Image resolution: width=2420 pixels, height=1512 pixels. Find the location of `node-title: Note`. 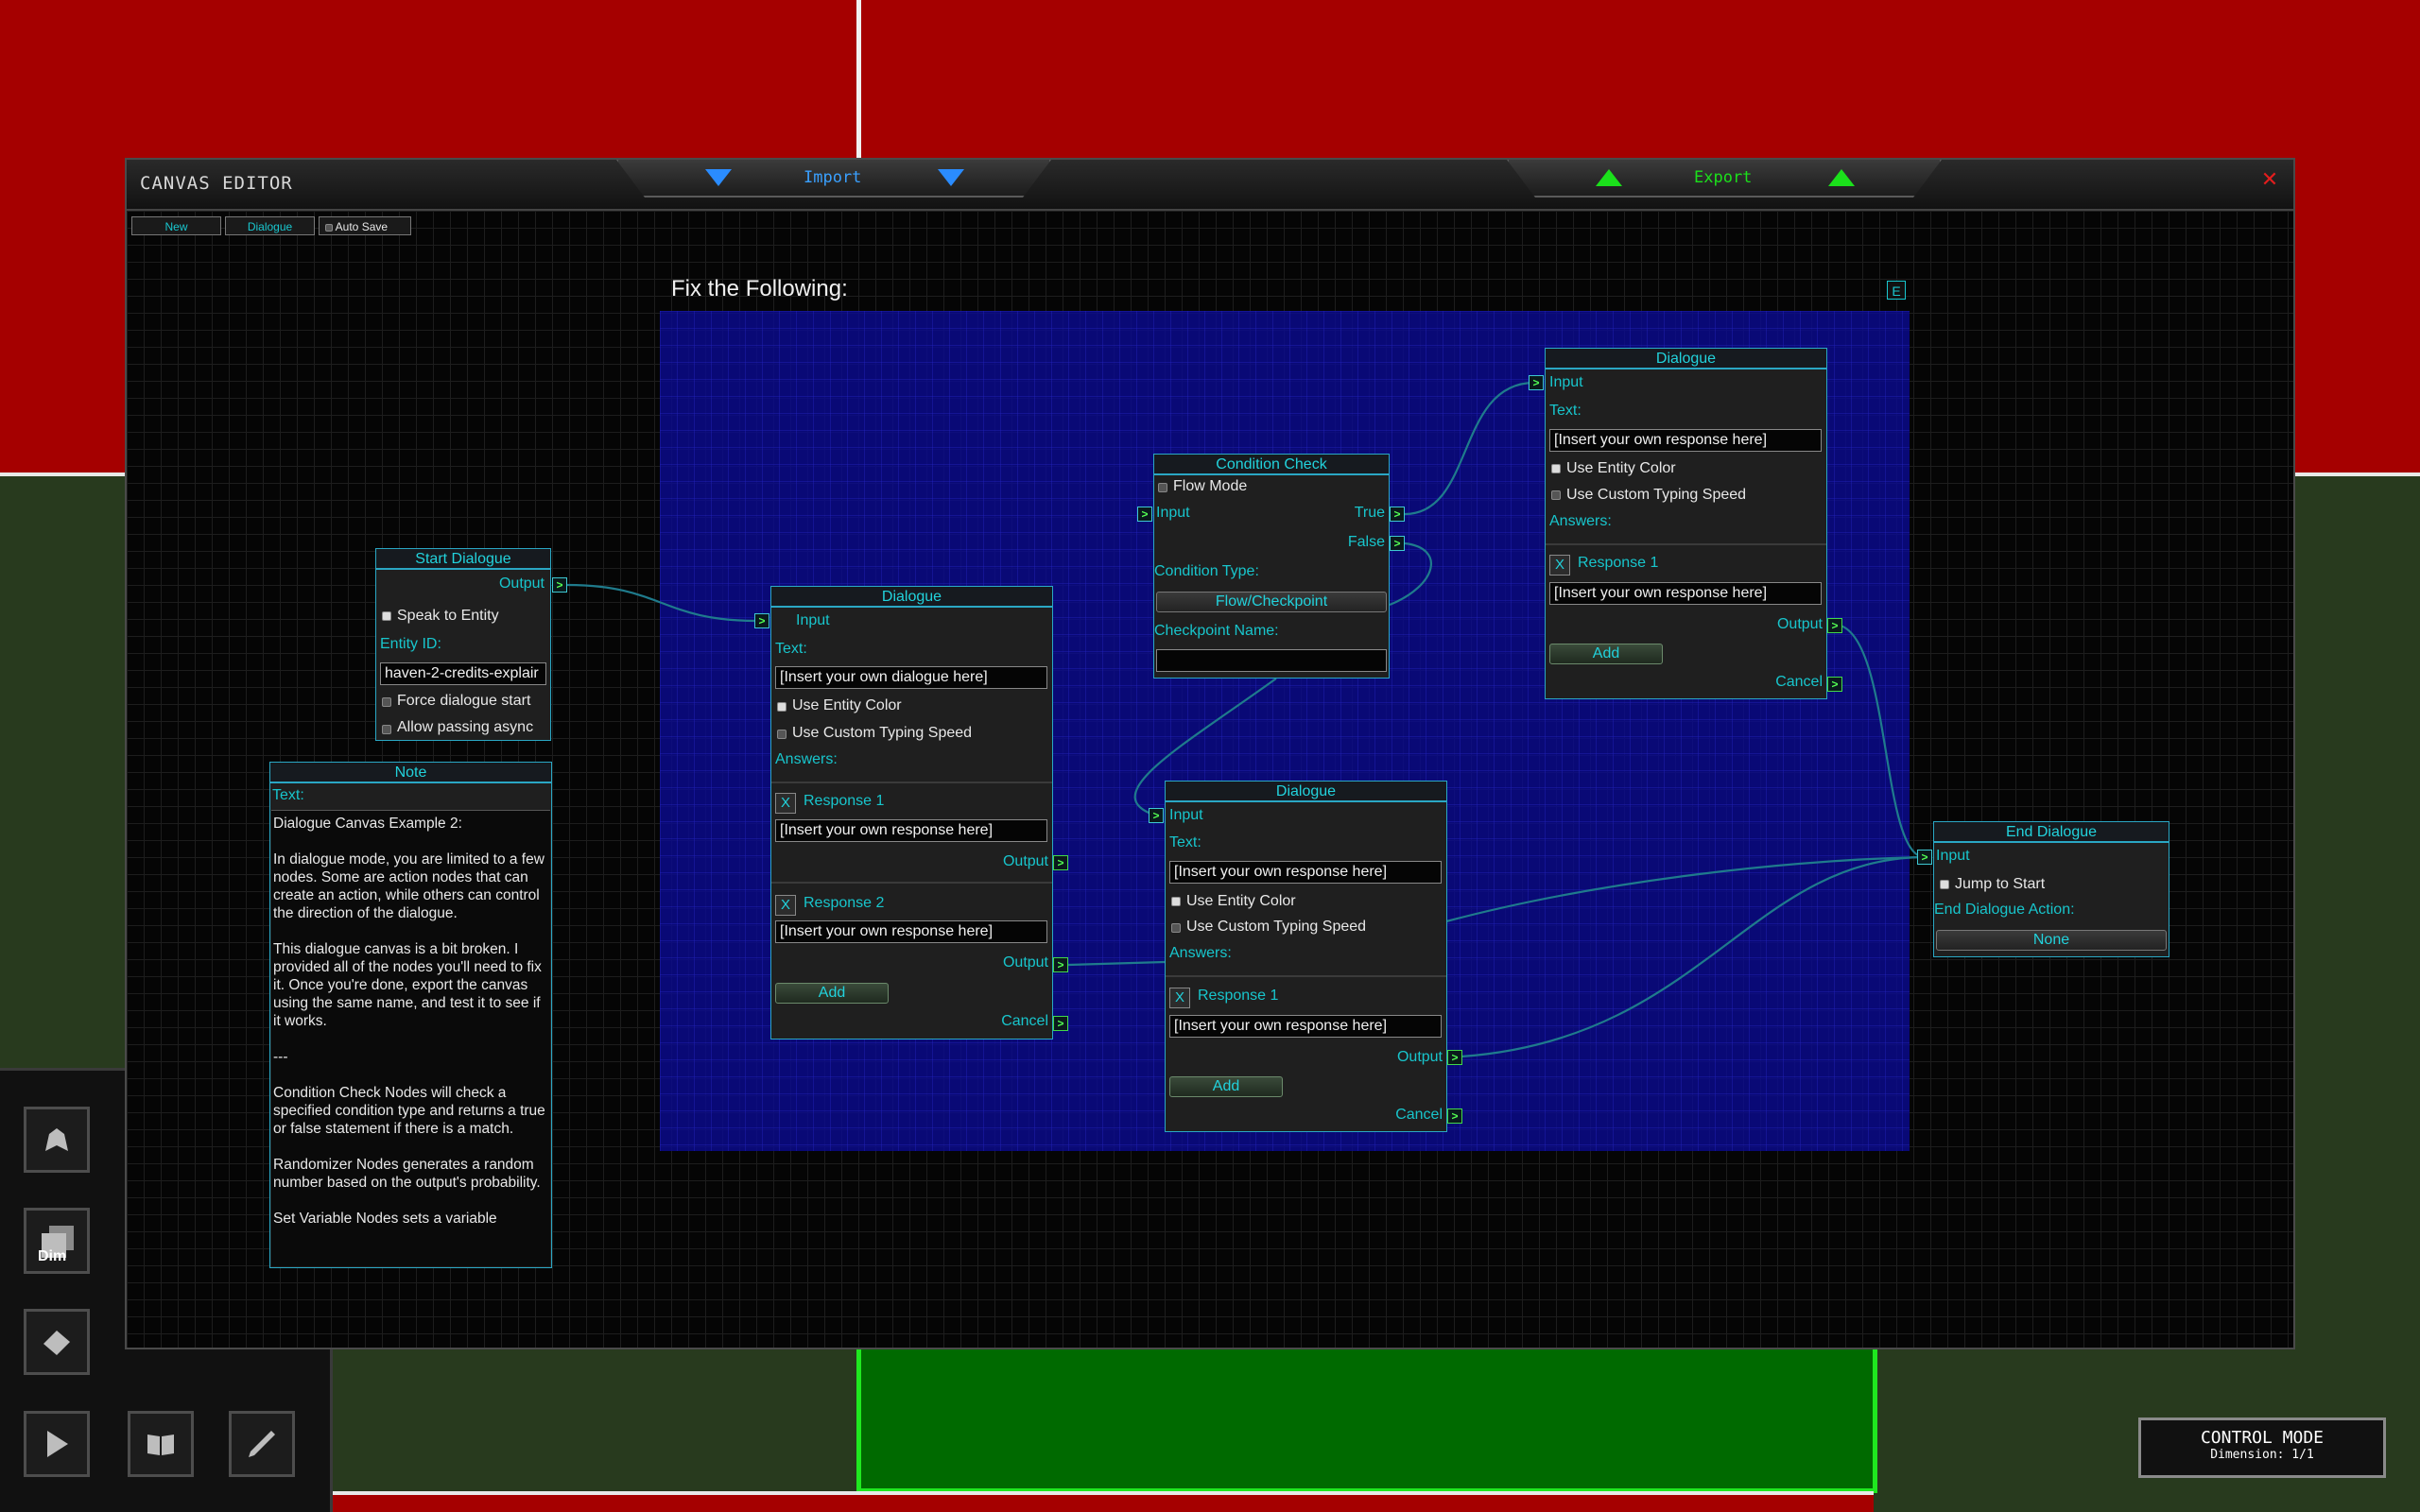

node-title: Note is located at coordinates (410, 773).